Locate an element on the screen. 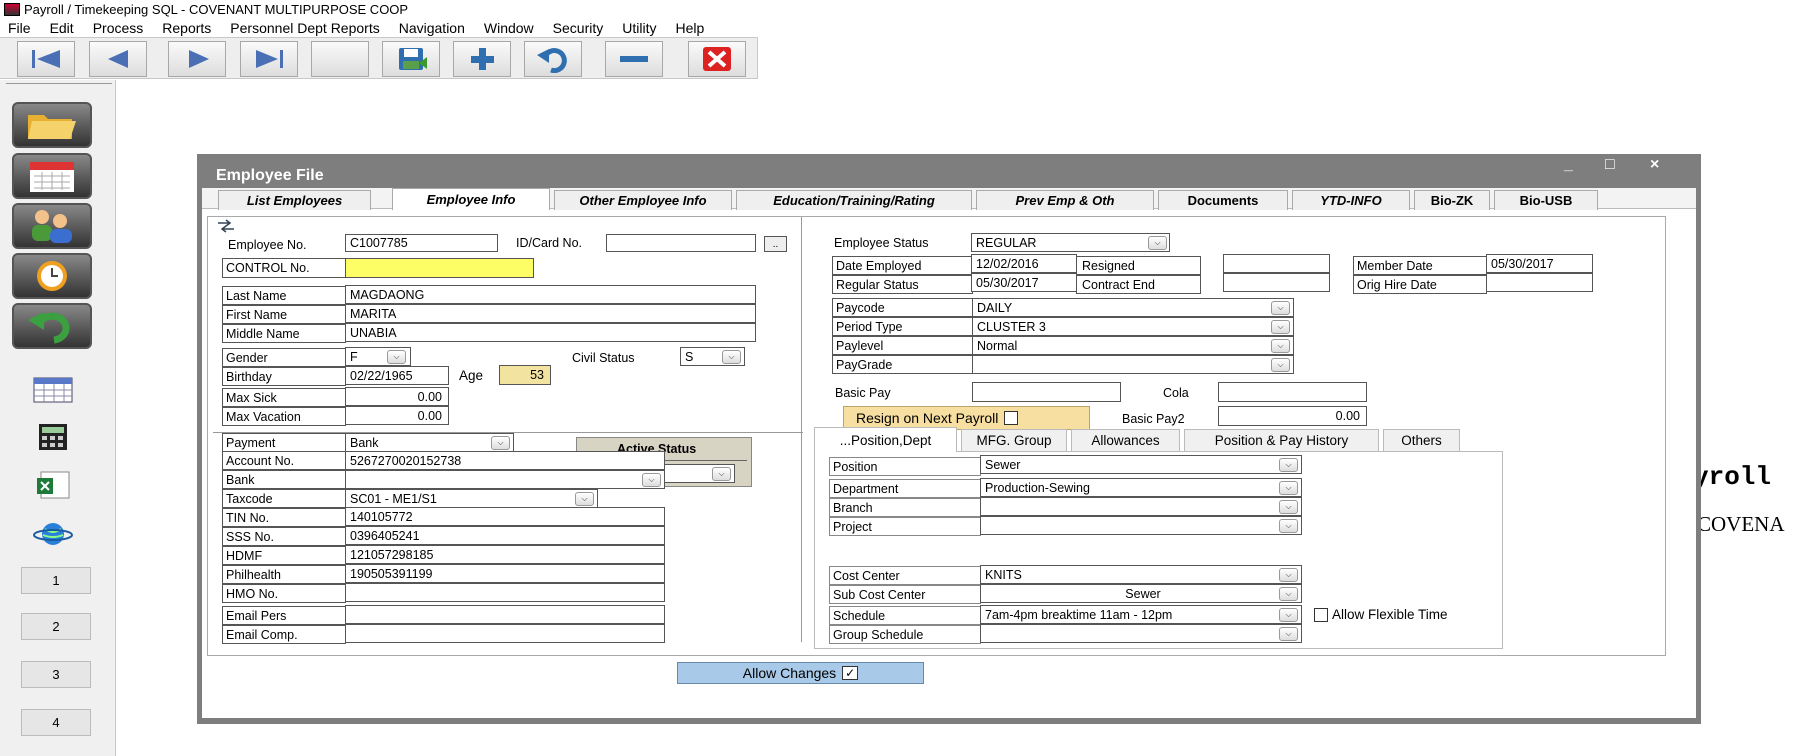  max-sick-field: 0.00 is located at coordinates (397, 396).